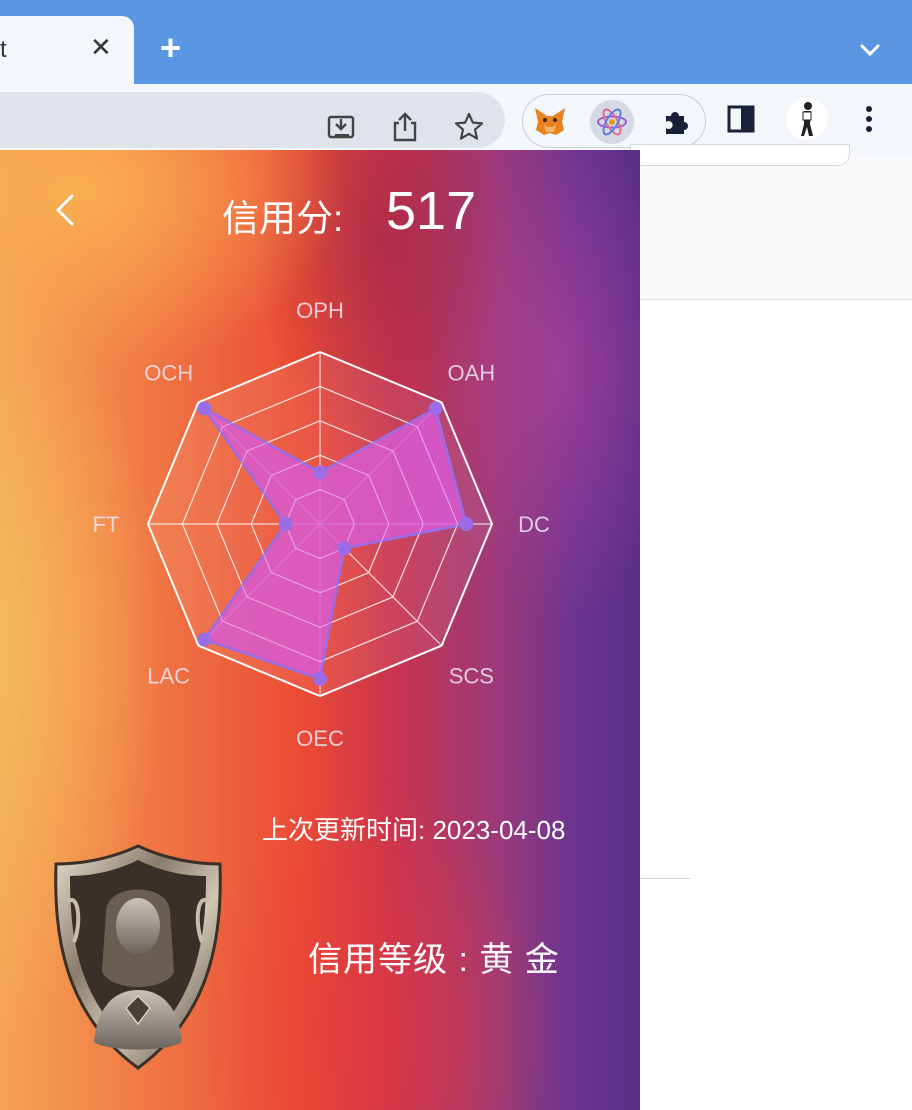  Describe the element at coordinates (320, 738) in the screenshot. I see `radar-axis-label: OEC` at that location.